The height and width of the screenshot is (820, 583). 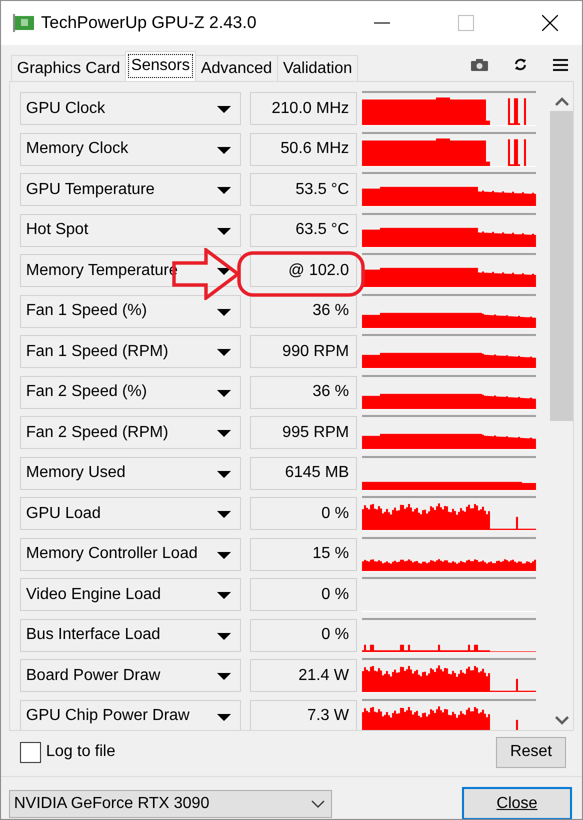 I want to click on sensor-dropdown: Hot Spot, so click(x=130, y=230).